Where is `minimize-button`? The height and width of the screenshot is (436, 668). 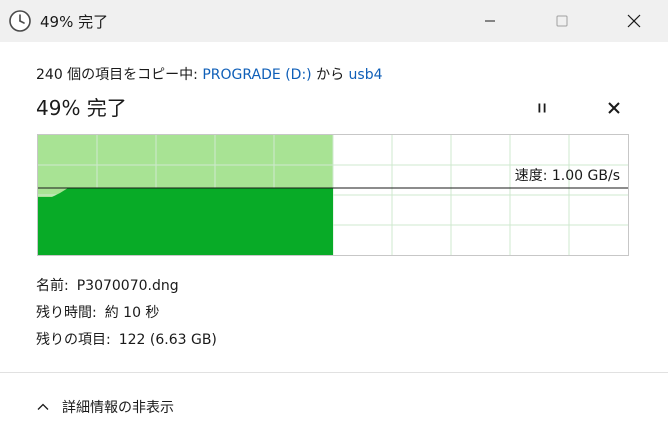
minimize-button is located at coordinates (490, 21).